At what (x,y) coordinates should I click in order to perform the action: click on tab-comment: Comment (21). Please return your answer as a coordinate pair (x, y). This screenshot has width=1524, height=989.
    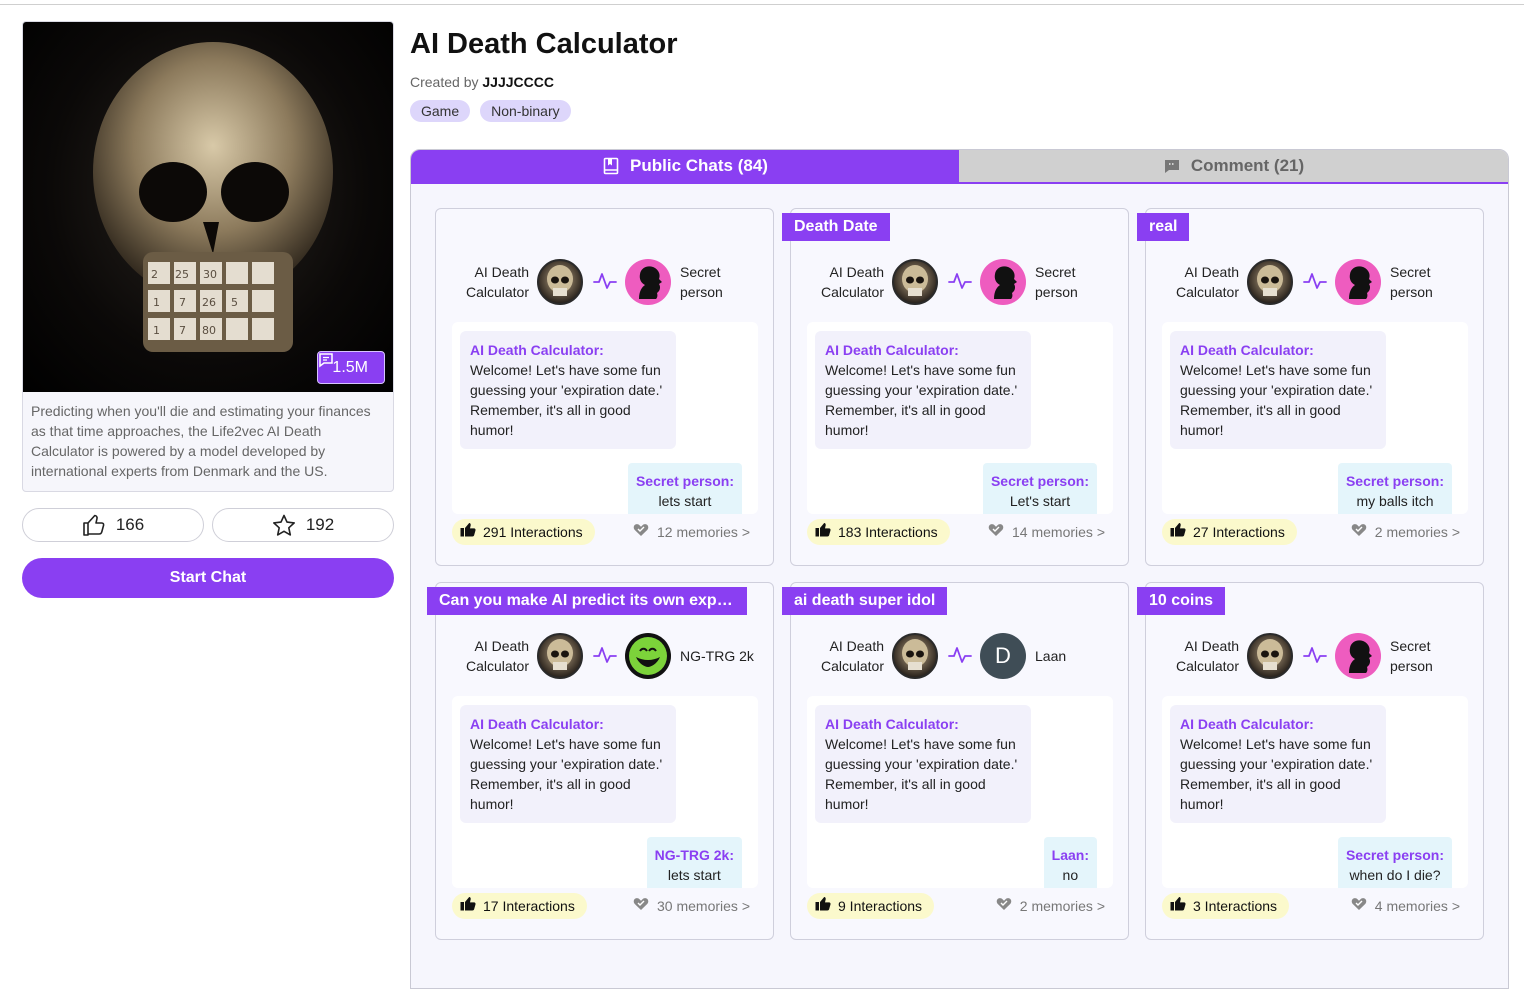
    Looking at the image, I should click on (1233, 166).